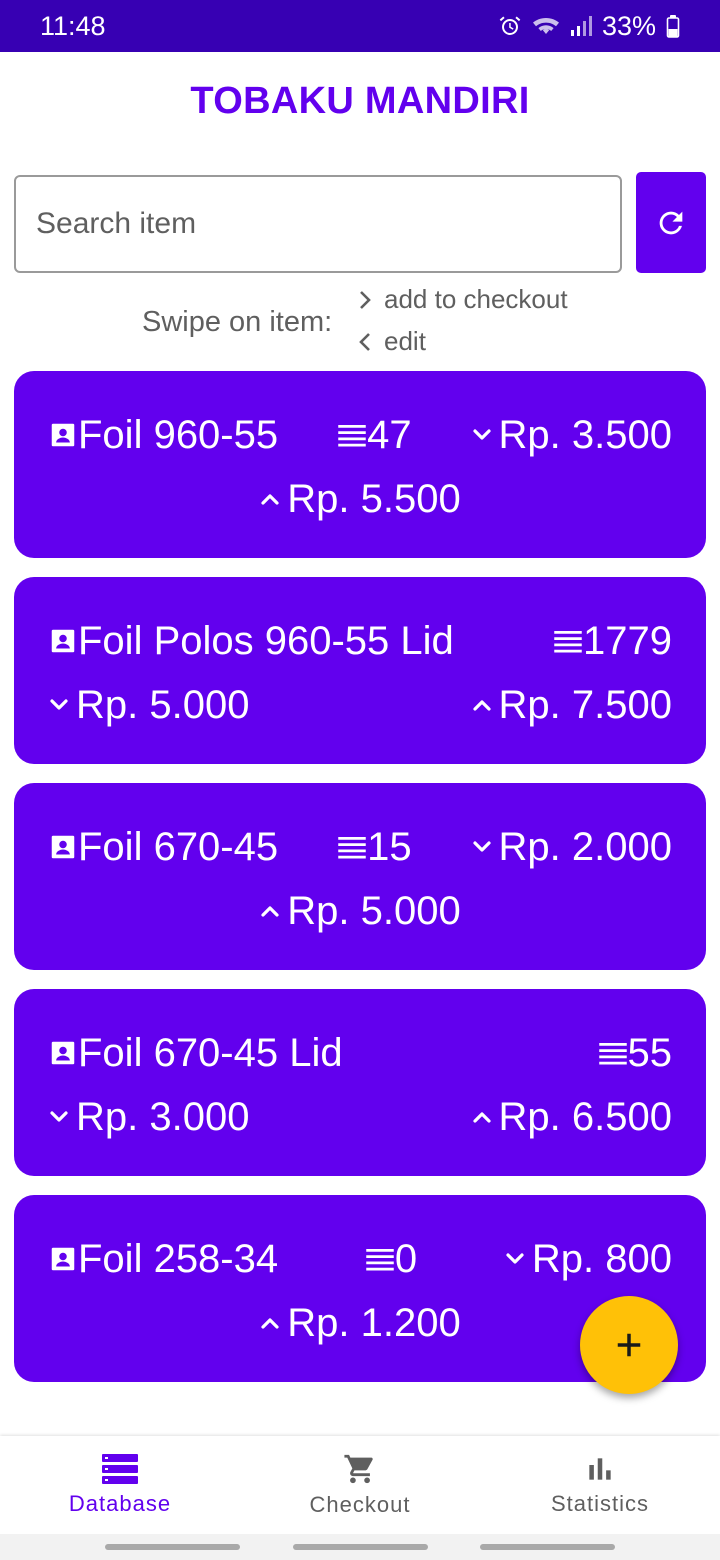 The width and height of the screenshot is (720, 1560). Describe the element at coordinates (571, 847) in the screenshot. I see `item-buy-price: Rp. 2.000` at that location.